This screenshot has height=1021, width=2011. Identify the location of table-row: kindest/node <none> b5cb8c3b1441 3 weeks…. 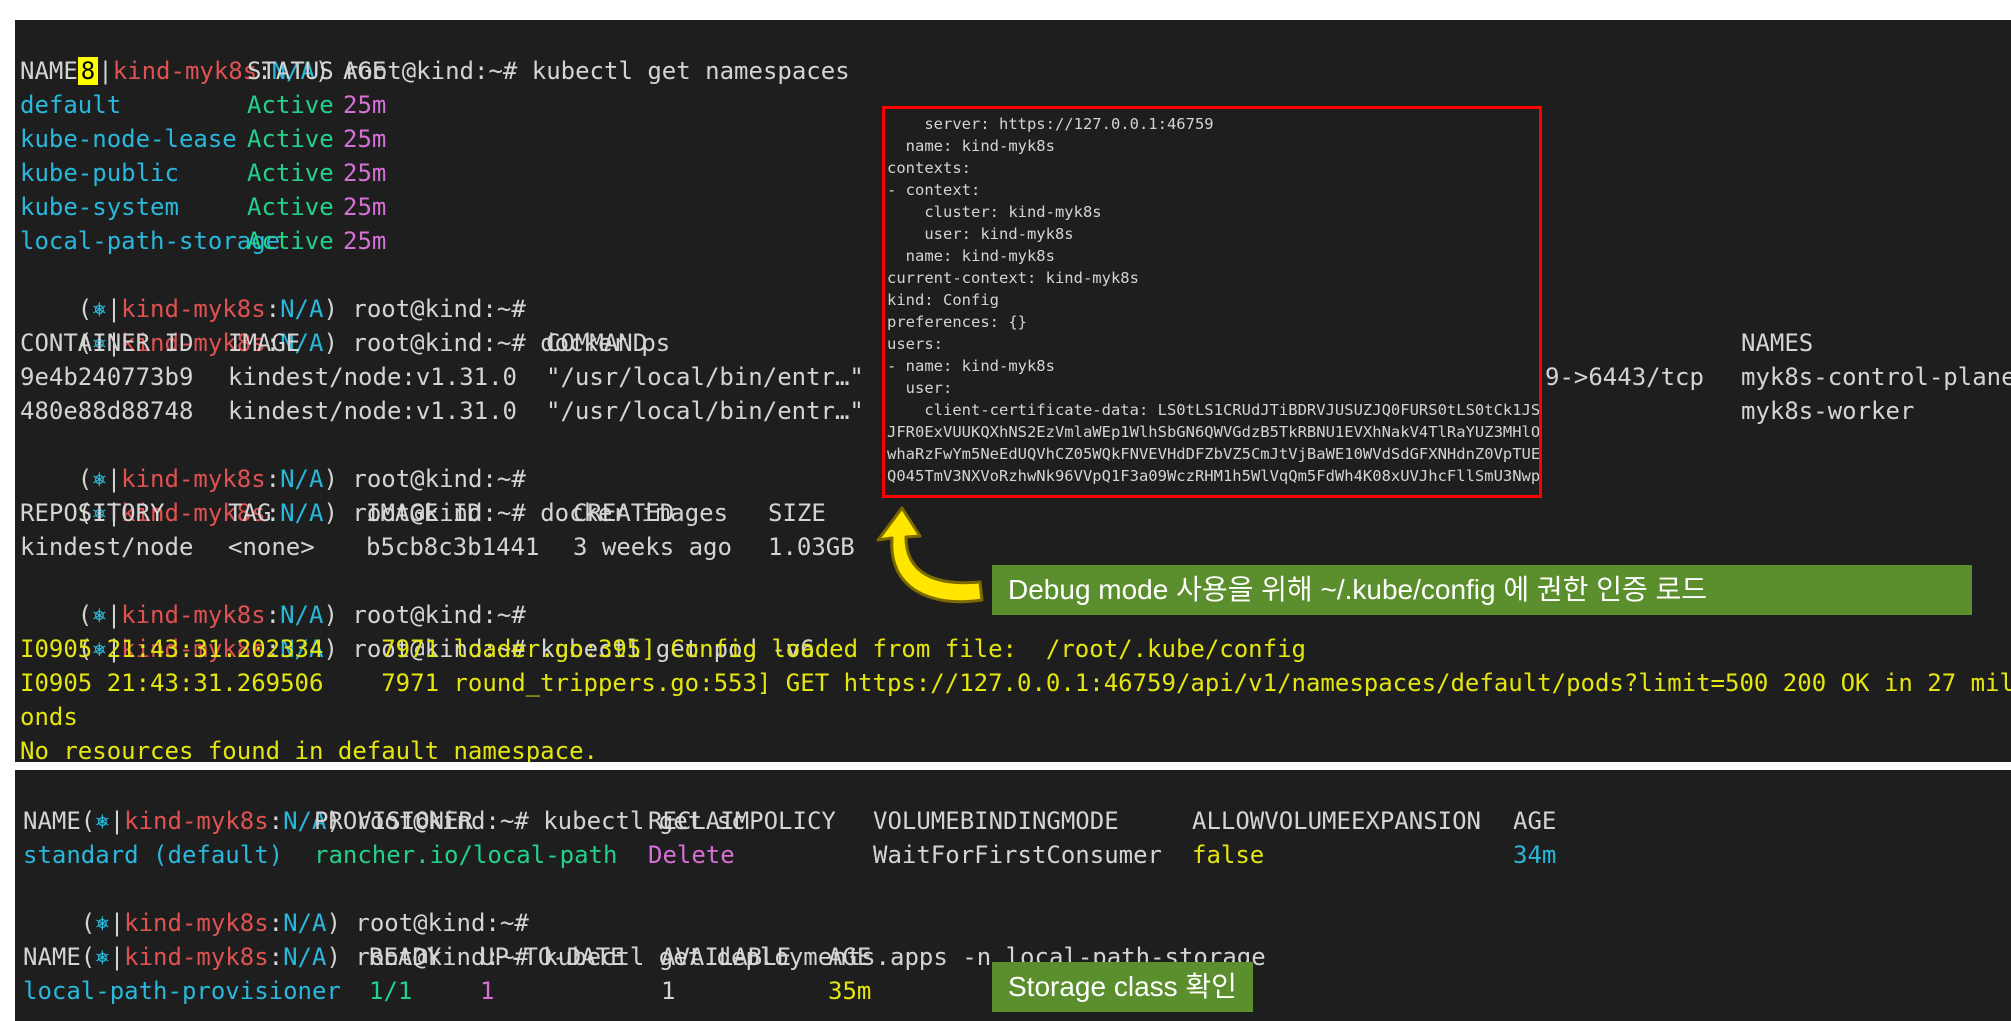
(450, 547).